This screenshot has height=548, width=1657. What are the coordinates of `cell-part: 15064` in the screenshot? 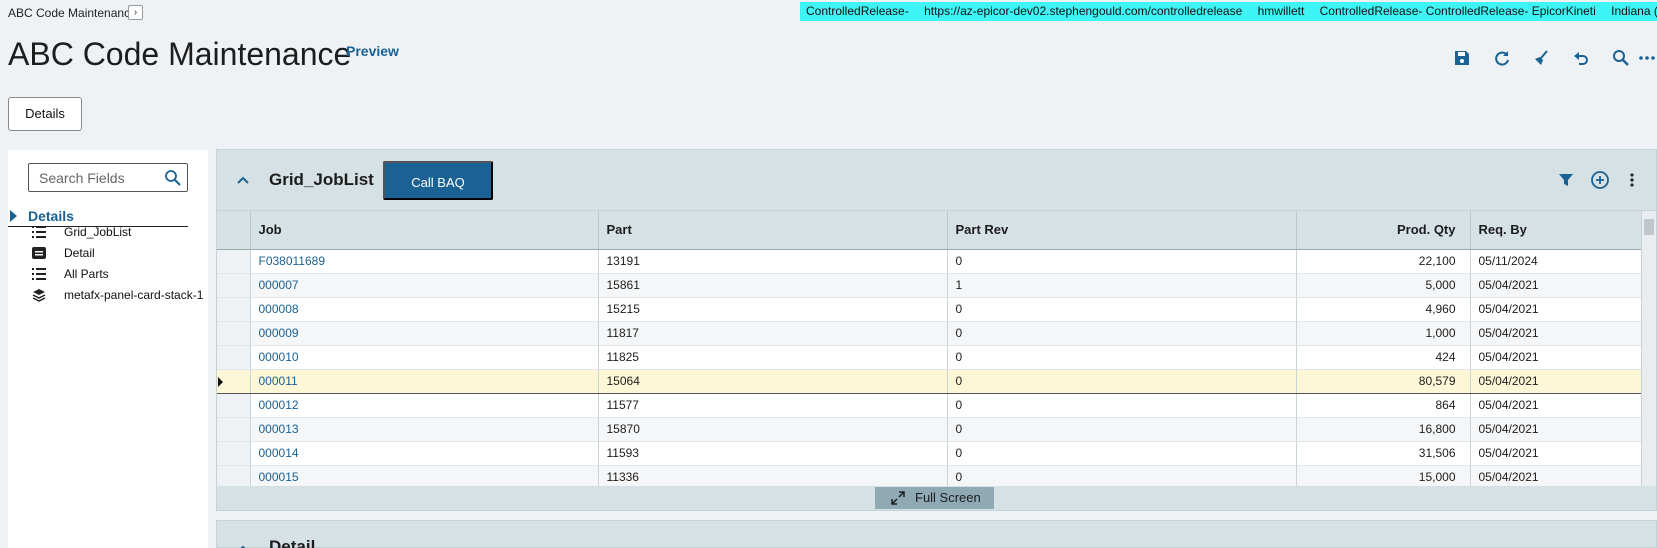 It's located at (773, 381).